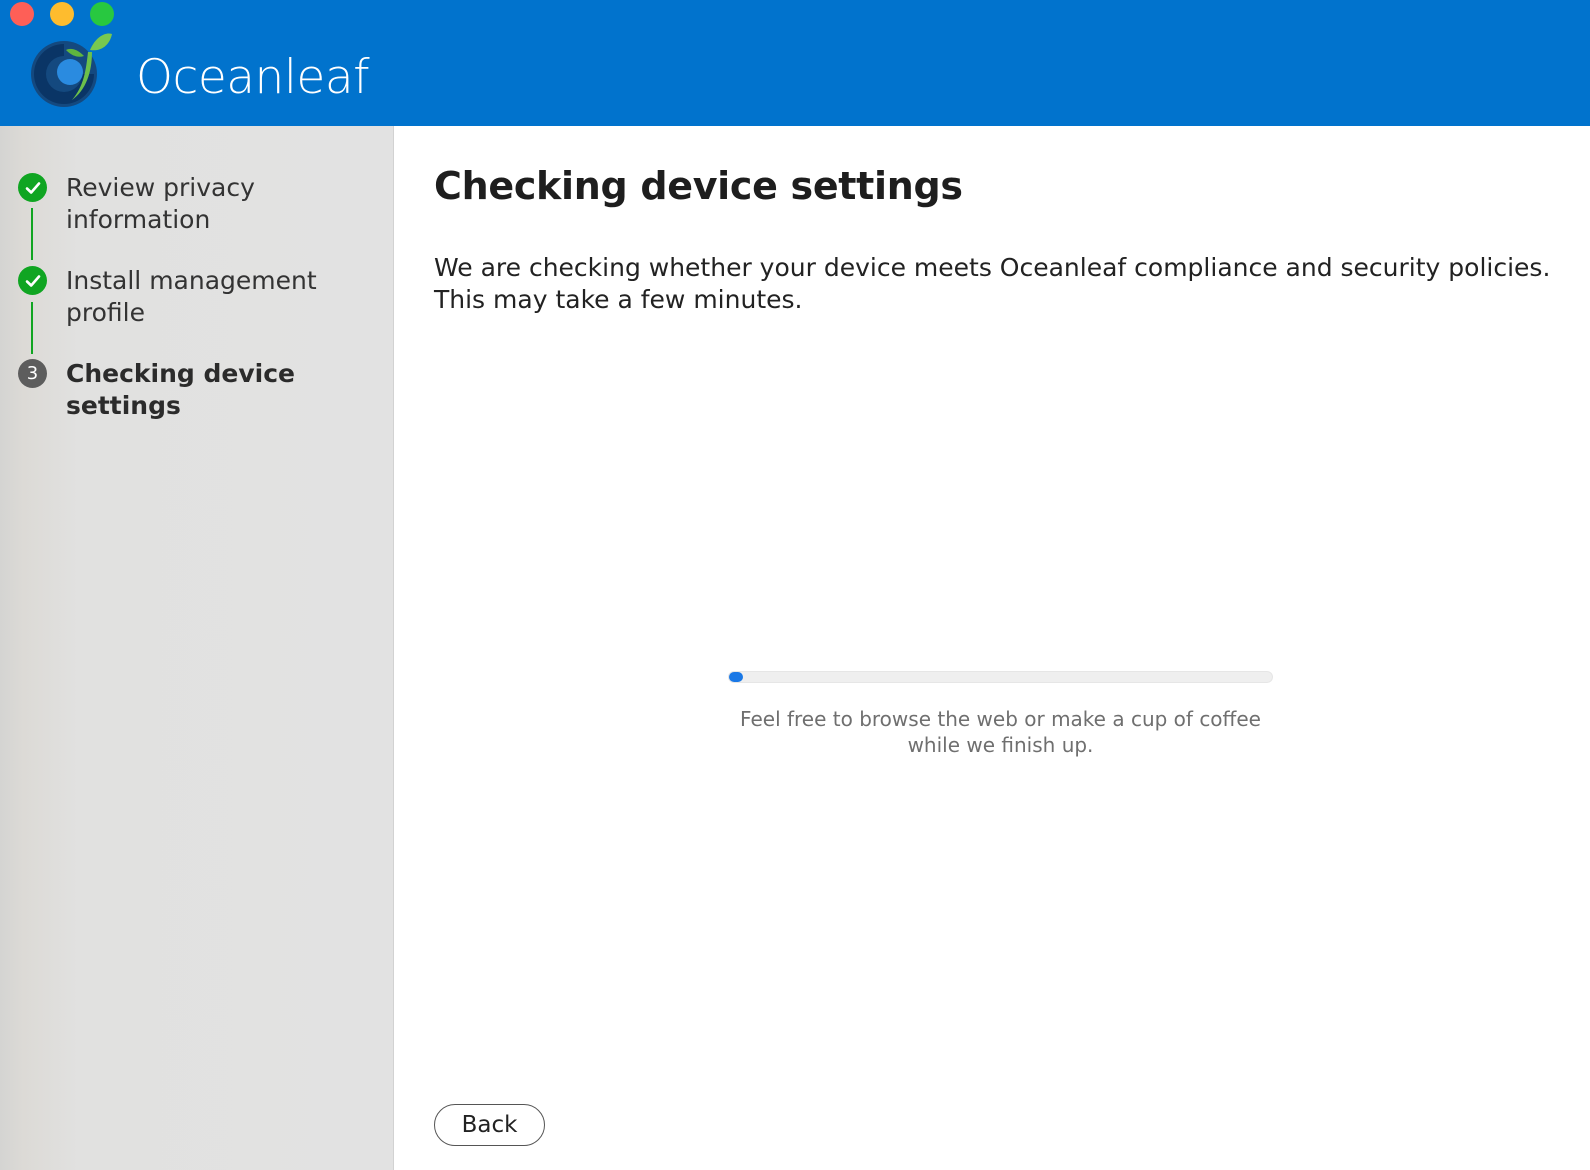  I want to click on oceanleaf-logo-icon, so click(71, 70).